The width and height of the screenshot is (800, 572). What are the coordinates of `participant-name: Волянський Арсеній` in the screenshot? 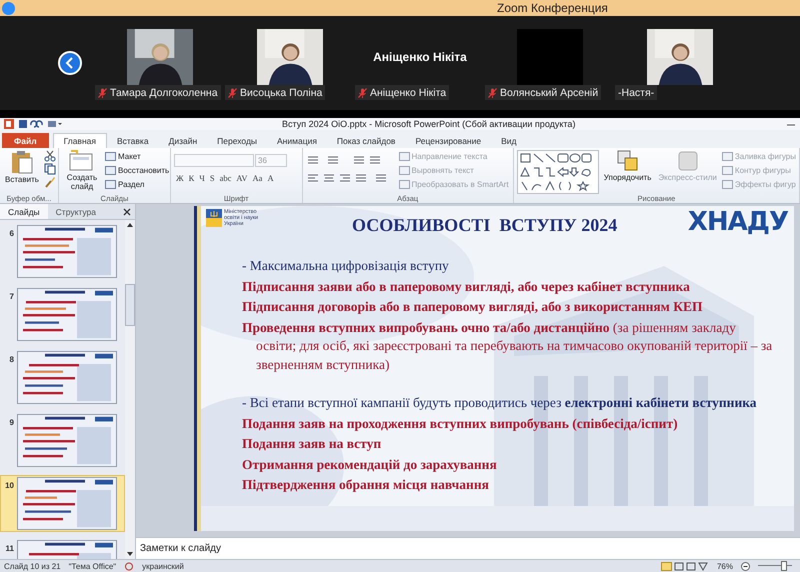 It's located at (549, 92).